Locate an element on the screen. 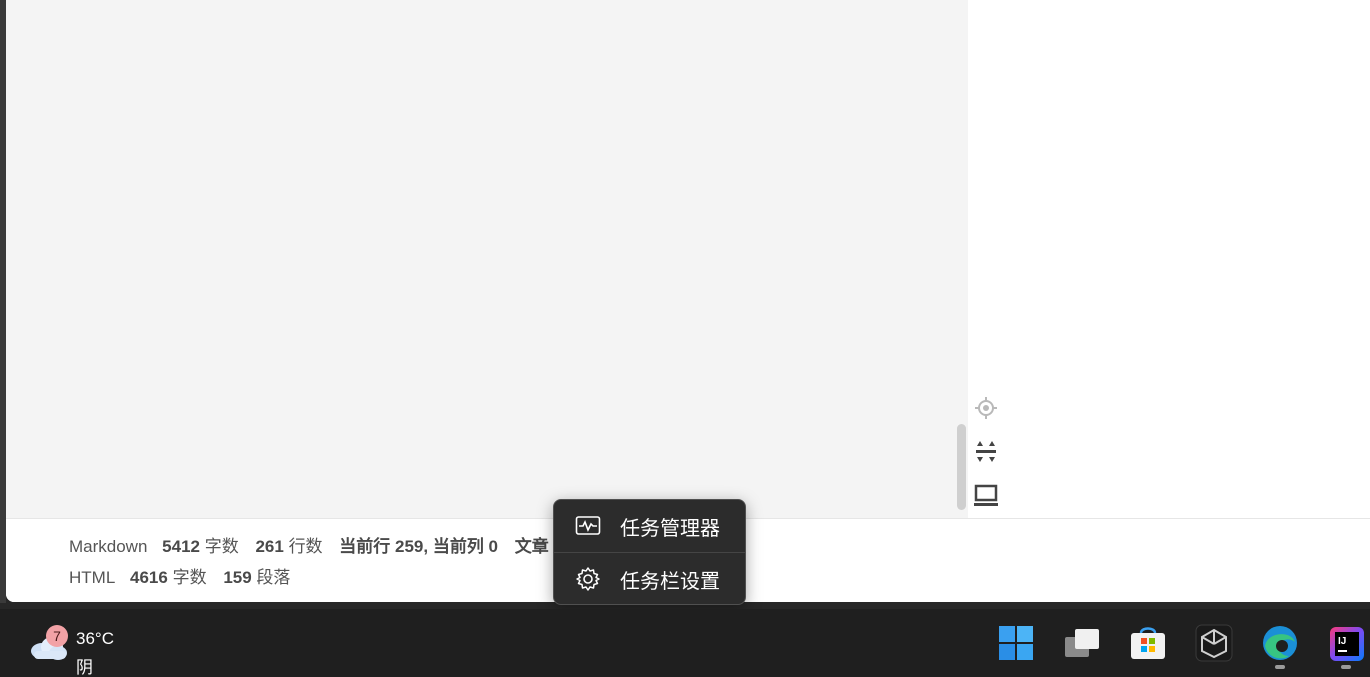 This screenshot has width=1370, height=677. weather-widget: 7 36°C 阴 is located at coordinates (81, 647).